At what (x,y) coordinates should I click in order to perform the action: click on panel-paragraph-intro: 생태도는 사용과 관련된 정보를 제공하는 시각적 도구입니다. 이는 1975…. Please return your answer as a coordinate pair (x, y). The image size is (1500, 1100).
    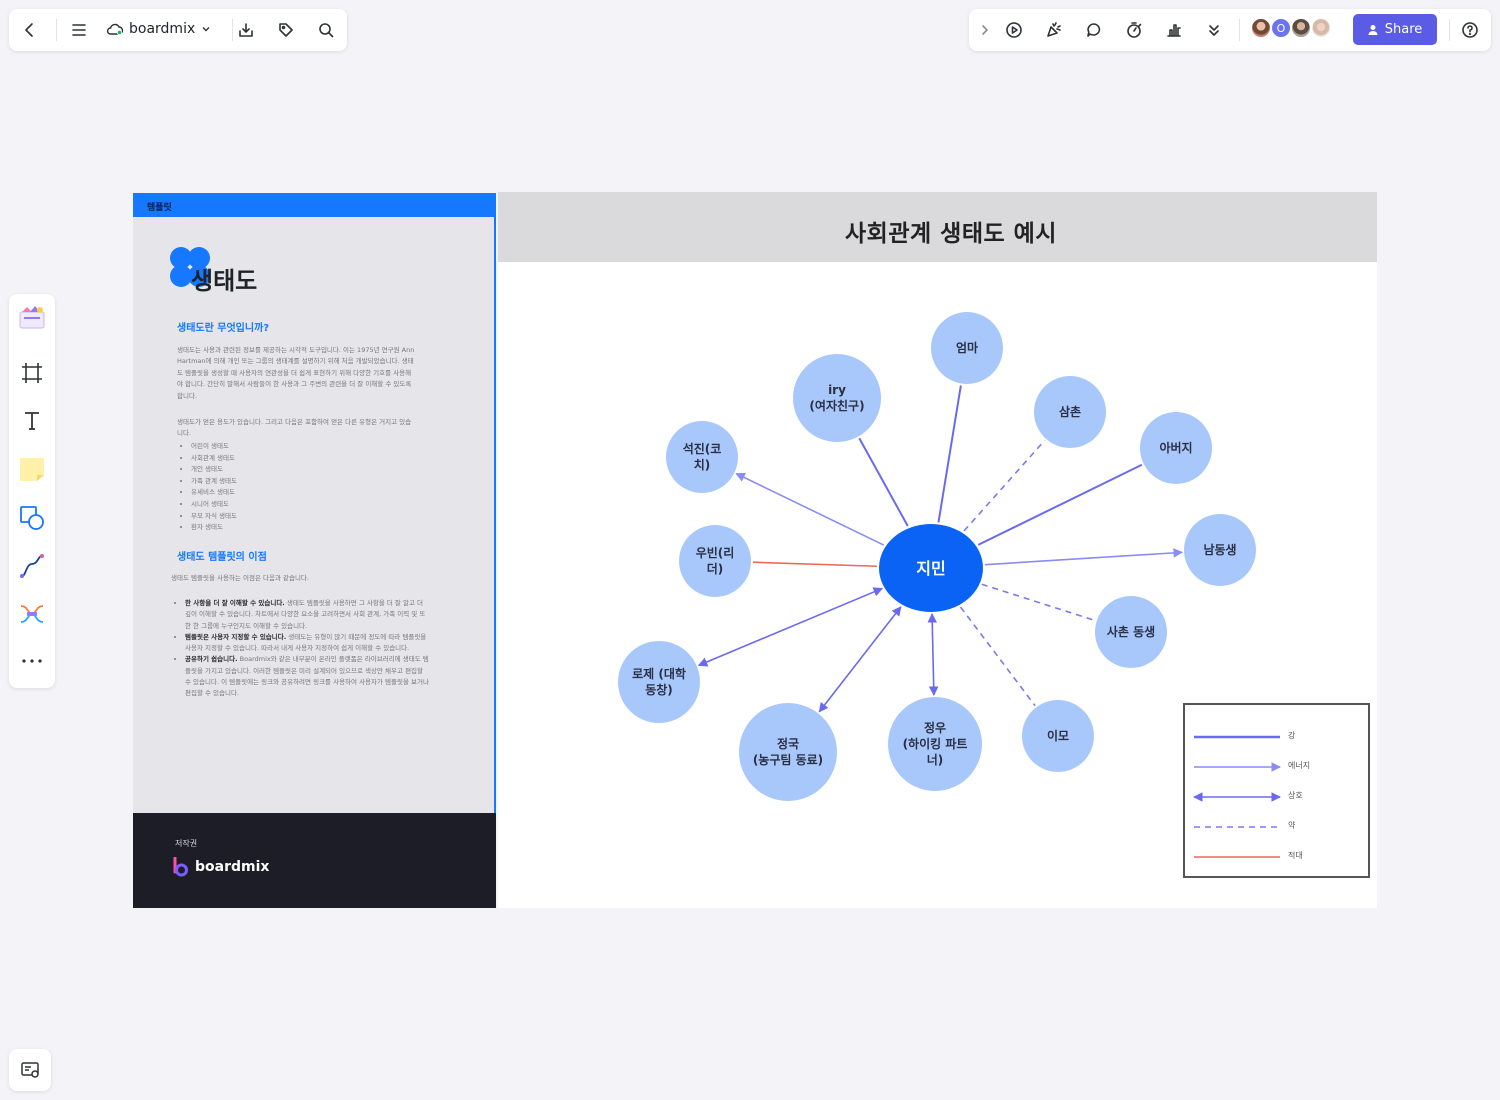
    Looking at the image, I should click on (296, 373).